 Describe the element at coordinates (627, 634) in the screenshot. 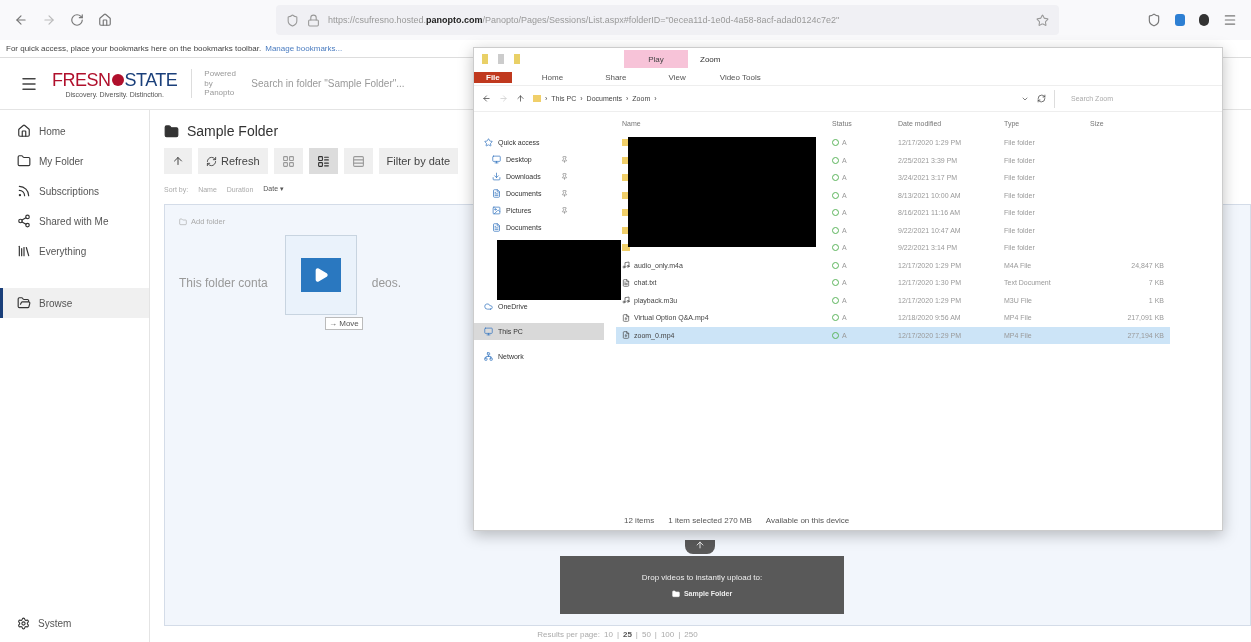

I see `page-size-option: 25` at that location.